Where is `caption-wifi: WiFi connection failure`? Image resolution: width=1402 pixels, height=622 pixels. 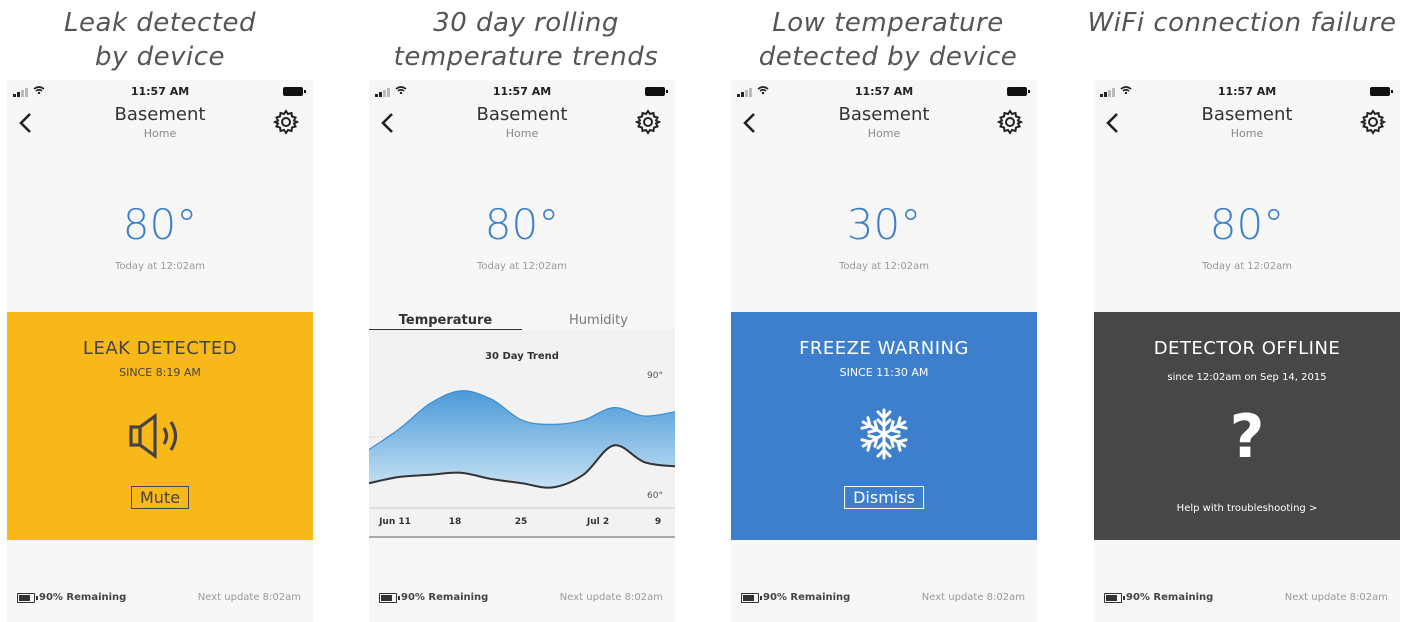
caption-wifi: WiFi connection failure is located at coordinates (1242, 23).